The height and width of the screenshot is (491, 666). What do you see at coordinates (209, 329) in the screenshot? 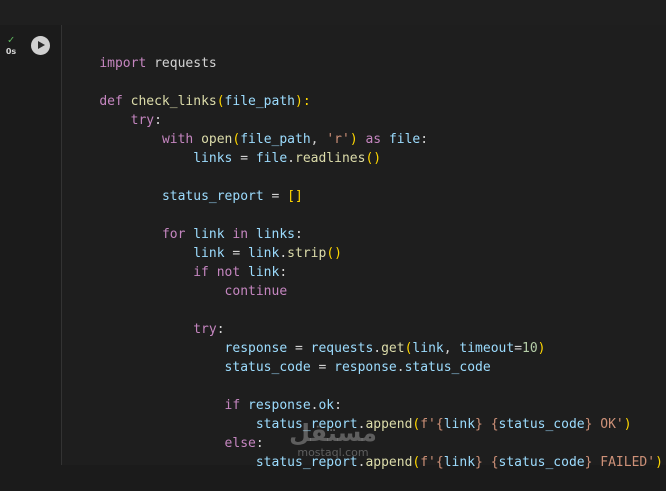
I see `code-line-15: try:` at bounding box center [209, 329].